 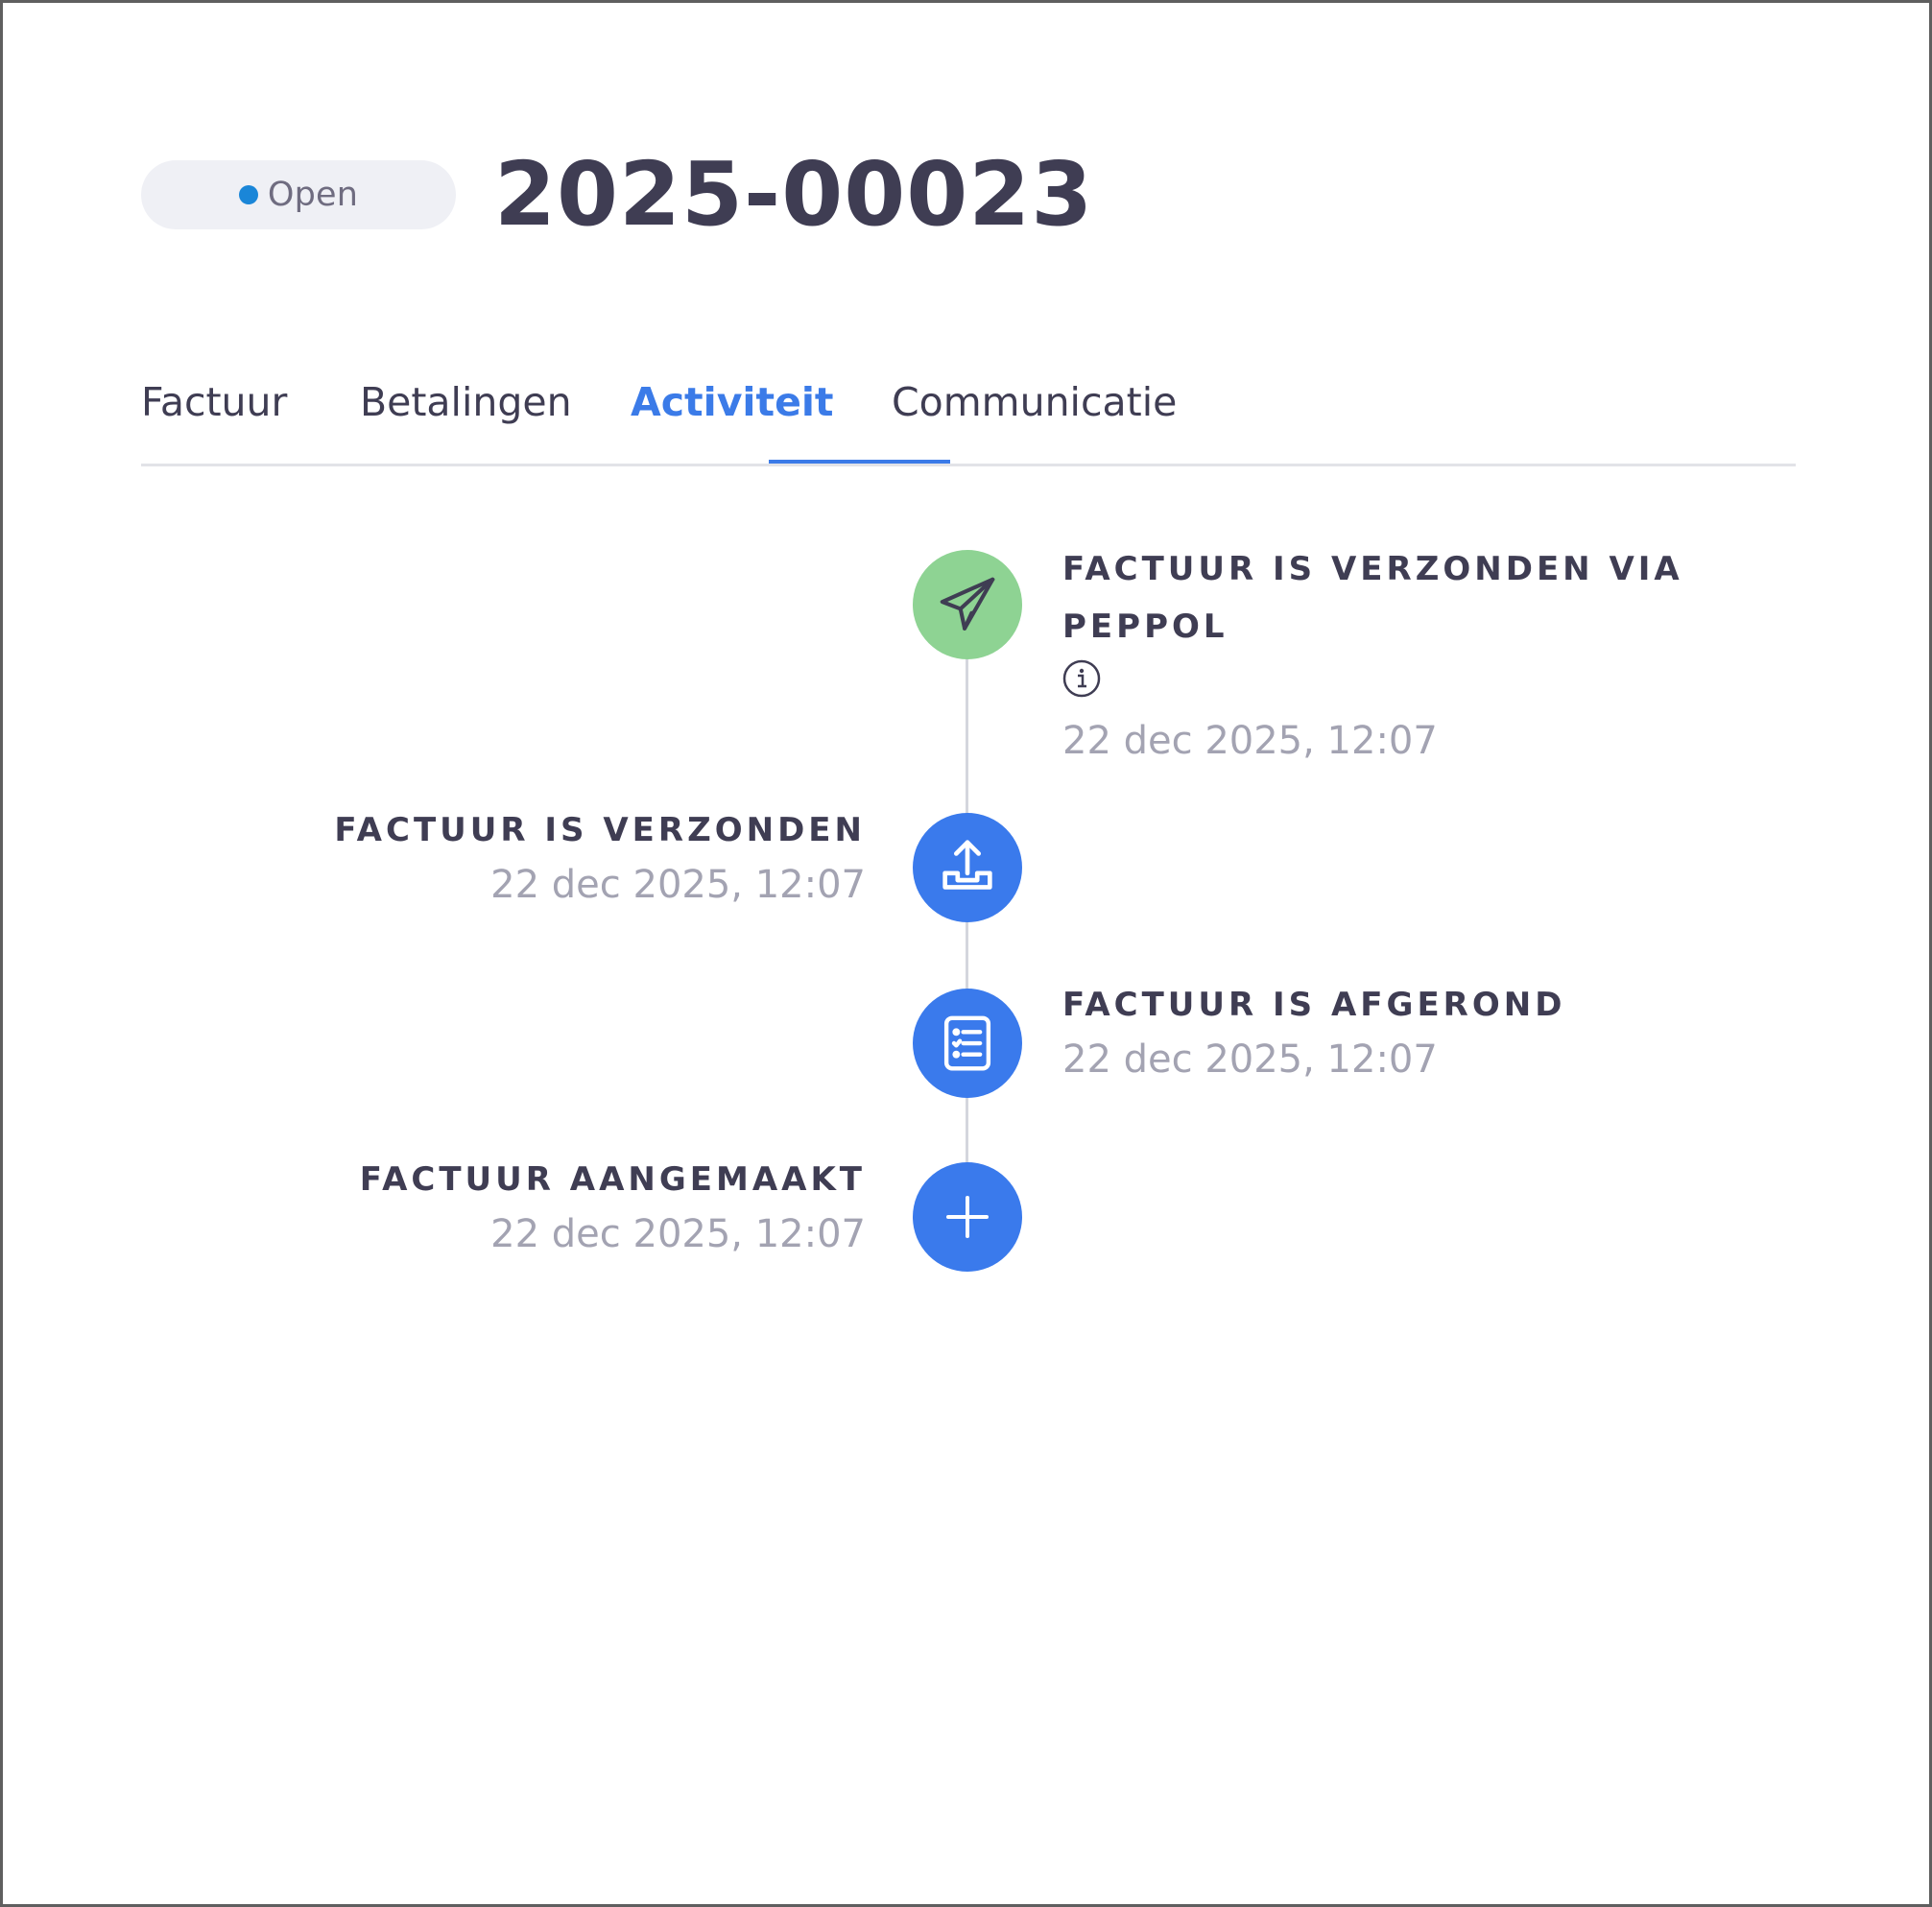 I want to click on upload-tray-icon, so click(x=967, y=865).